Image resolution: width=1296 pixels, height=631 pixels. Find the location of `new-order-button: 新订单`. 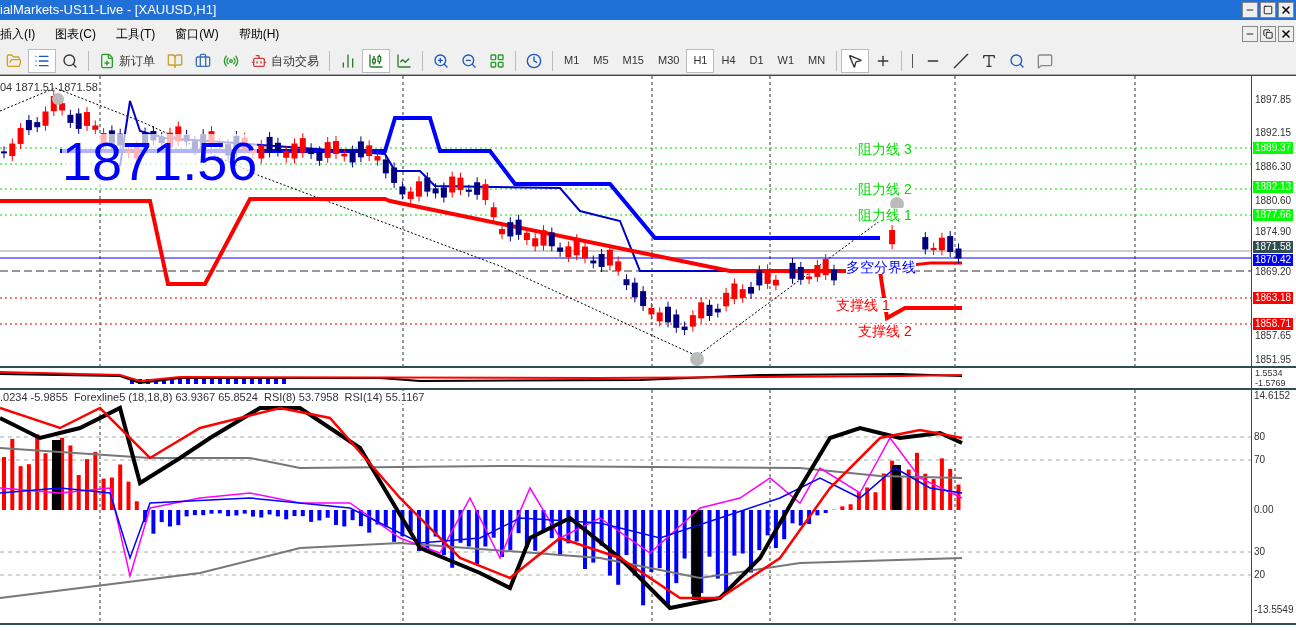

new-order-button: 新订单 is located at coordinates (127, 60).